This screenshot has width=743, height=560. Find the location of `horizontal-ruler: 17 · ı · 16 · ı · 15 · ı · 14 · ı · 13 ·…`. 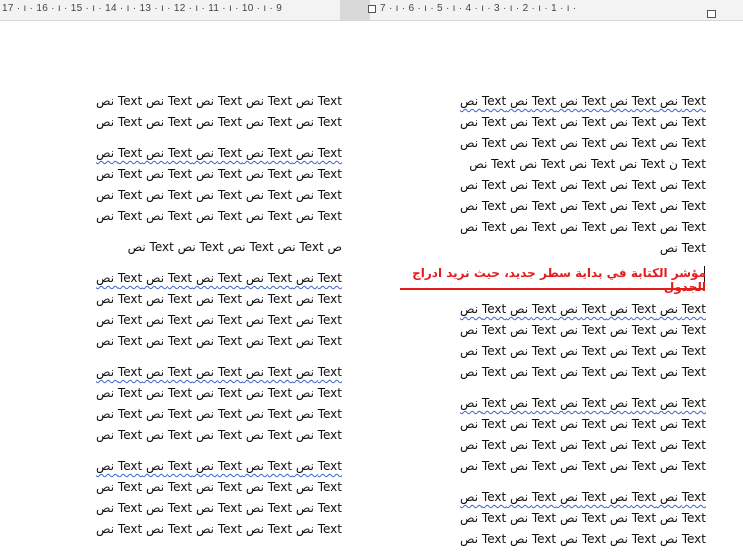

horizontal-ruler: 17 · ı · 16 · ı · 15 · ı · 14 · ı · 13 ·… is located at coordinates (371, 10).